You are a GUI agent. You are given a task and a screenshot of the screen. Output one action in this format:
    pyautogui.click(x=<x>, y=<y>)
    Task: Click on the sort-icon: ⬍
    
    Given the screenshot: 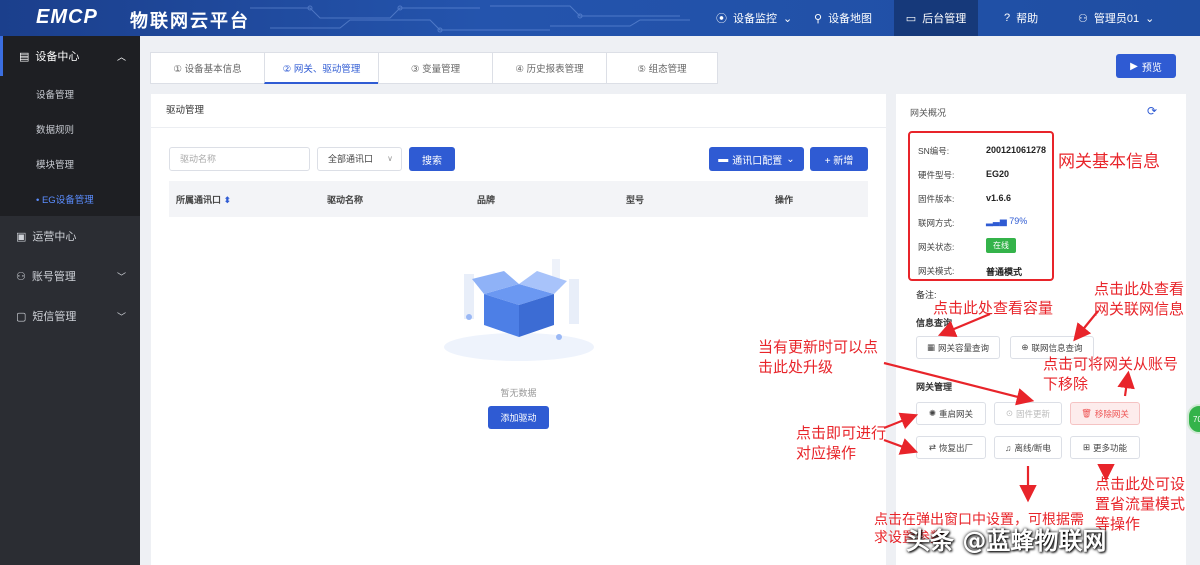 What is the action you would take?
    pyautogui.click(x=227, y=199)
    